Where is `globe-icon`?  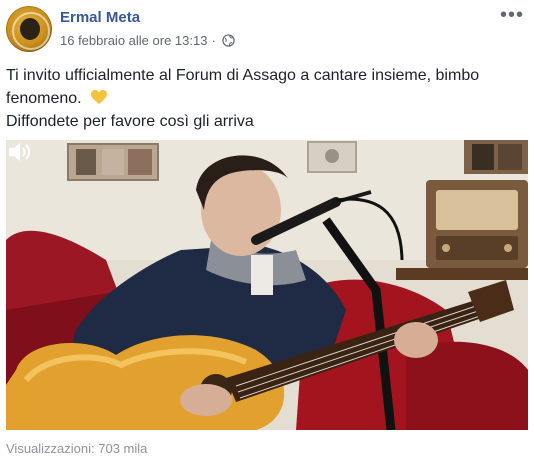 globe-icon is located at coordinates (228, 40).